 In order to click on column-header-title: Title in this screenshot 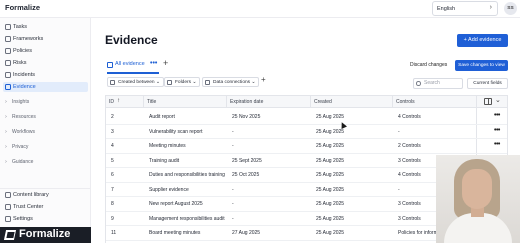, I will do `click(151, 102)`.